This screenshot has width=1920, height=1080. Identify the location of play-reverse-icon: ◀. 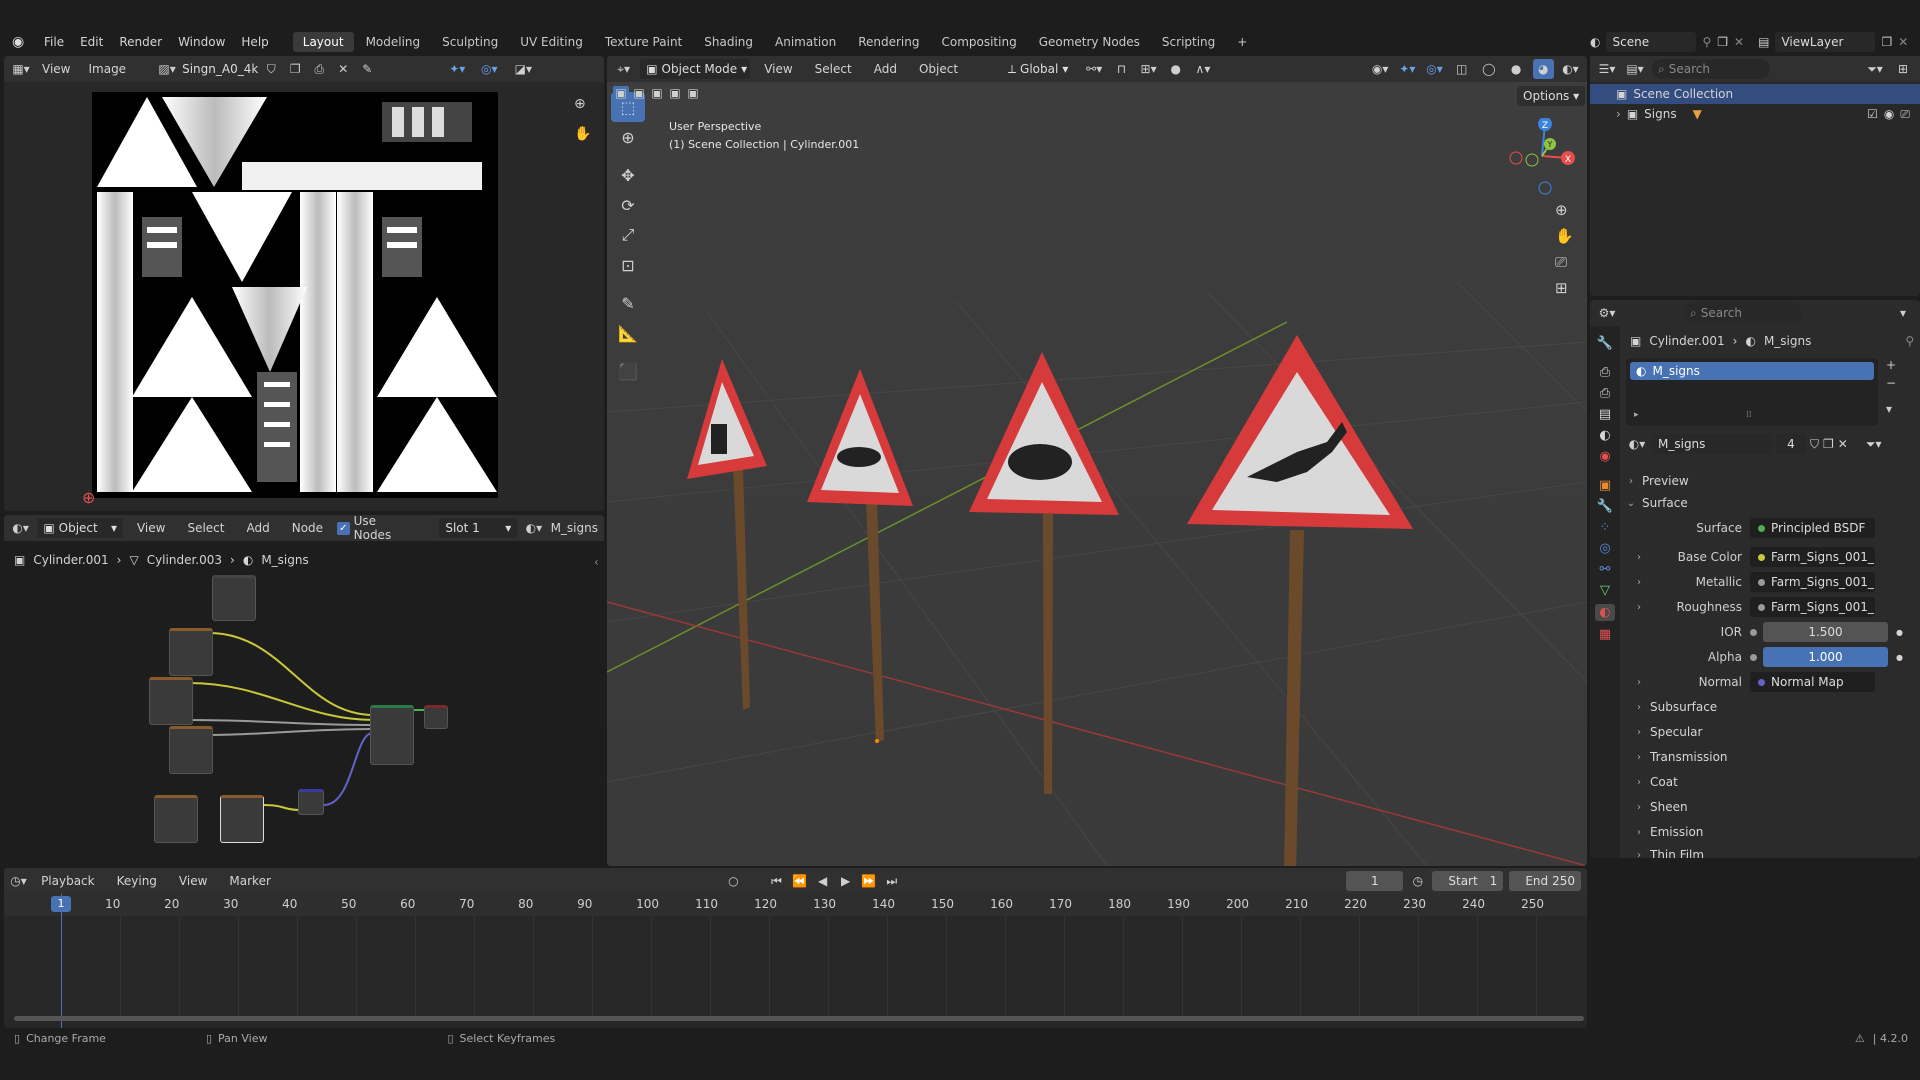
(822, 881).